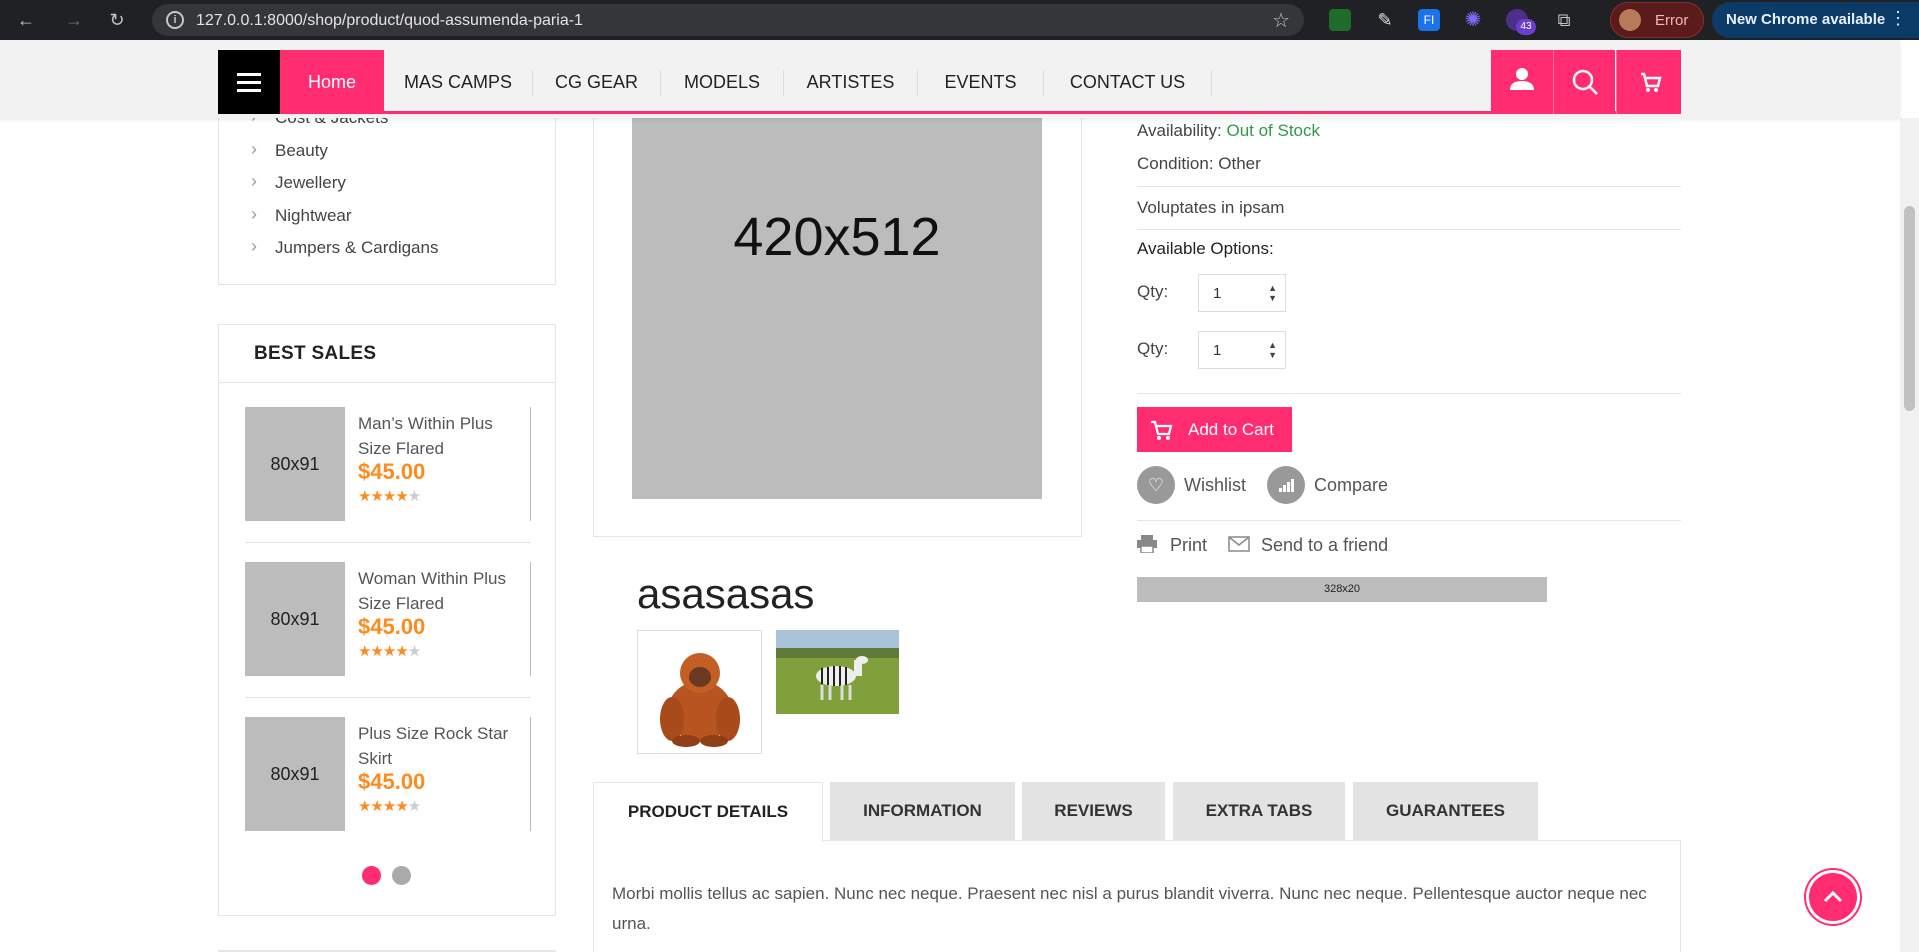  Describe the element at coordinates (1239, 544) in the screenshot. I see `envelope-icon` at that location.